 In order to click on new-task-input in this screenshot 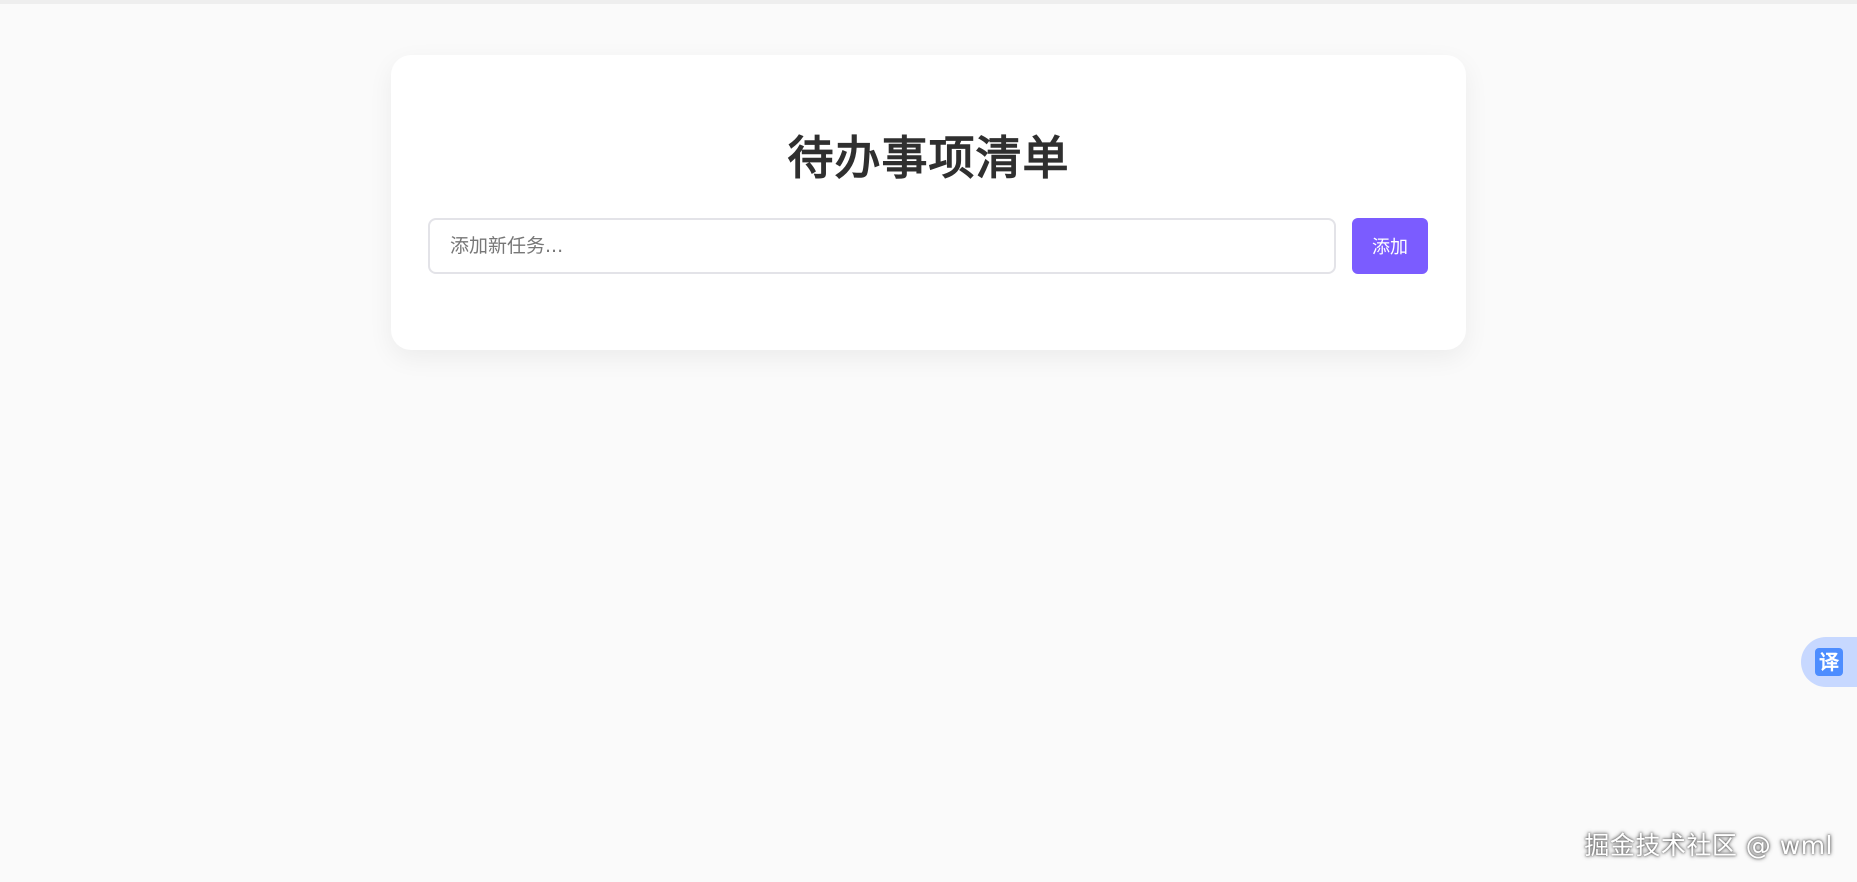, I will do `click(882, 246)`.